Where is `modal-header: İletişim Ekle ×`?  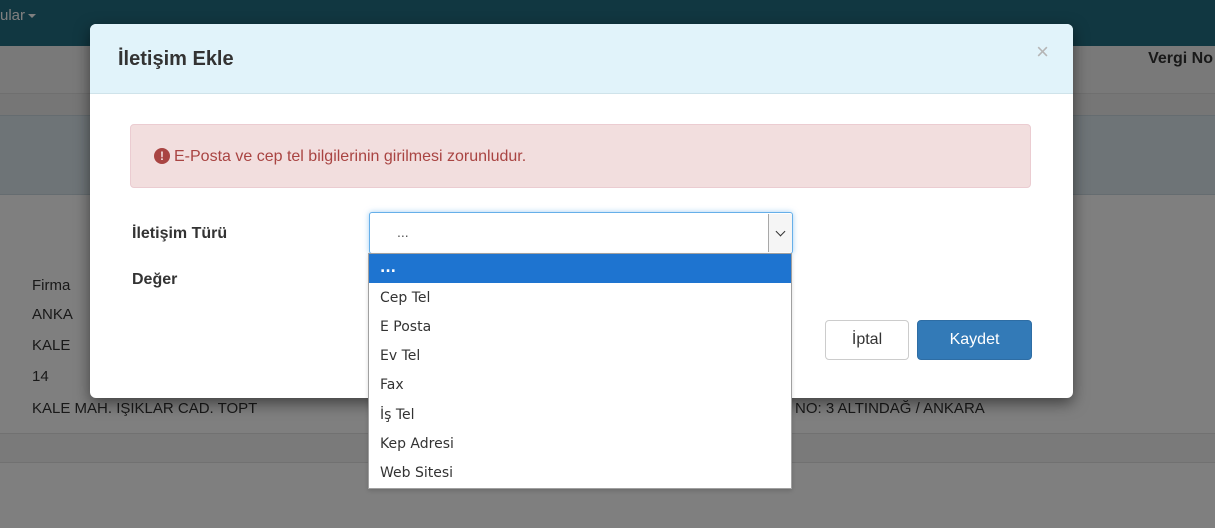
modal-header: İletişim Ekle × is located at coordinates (581, 59).